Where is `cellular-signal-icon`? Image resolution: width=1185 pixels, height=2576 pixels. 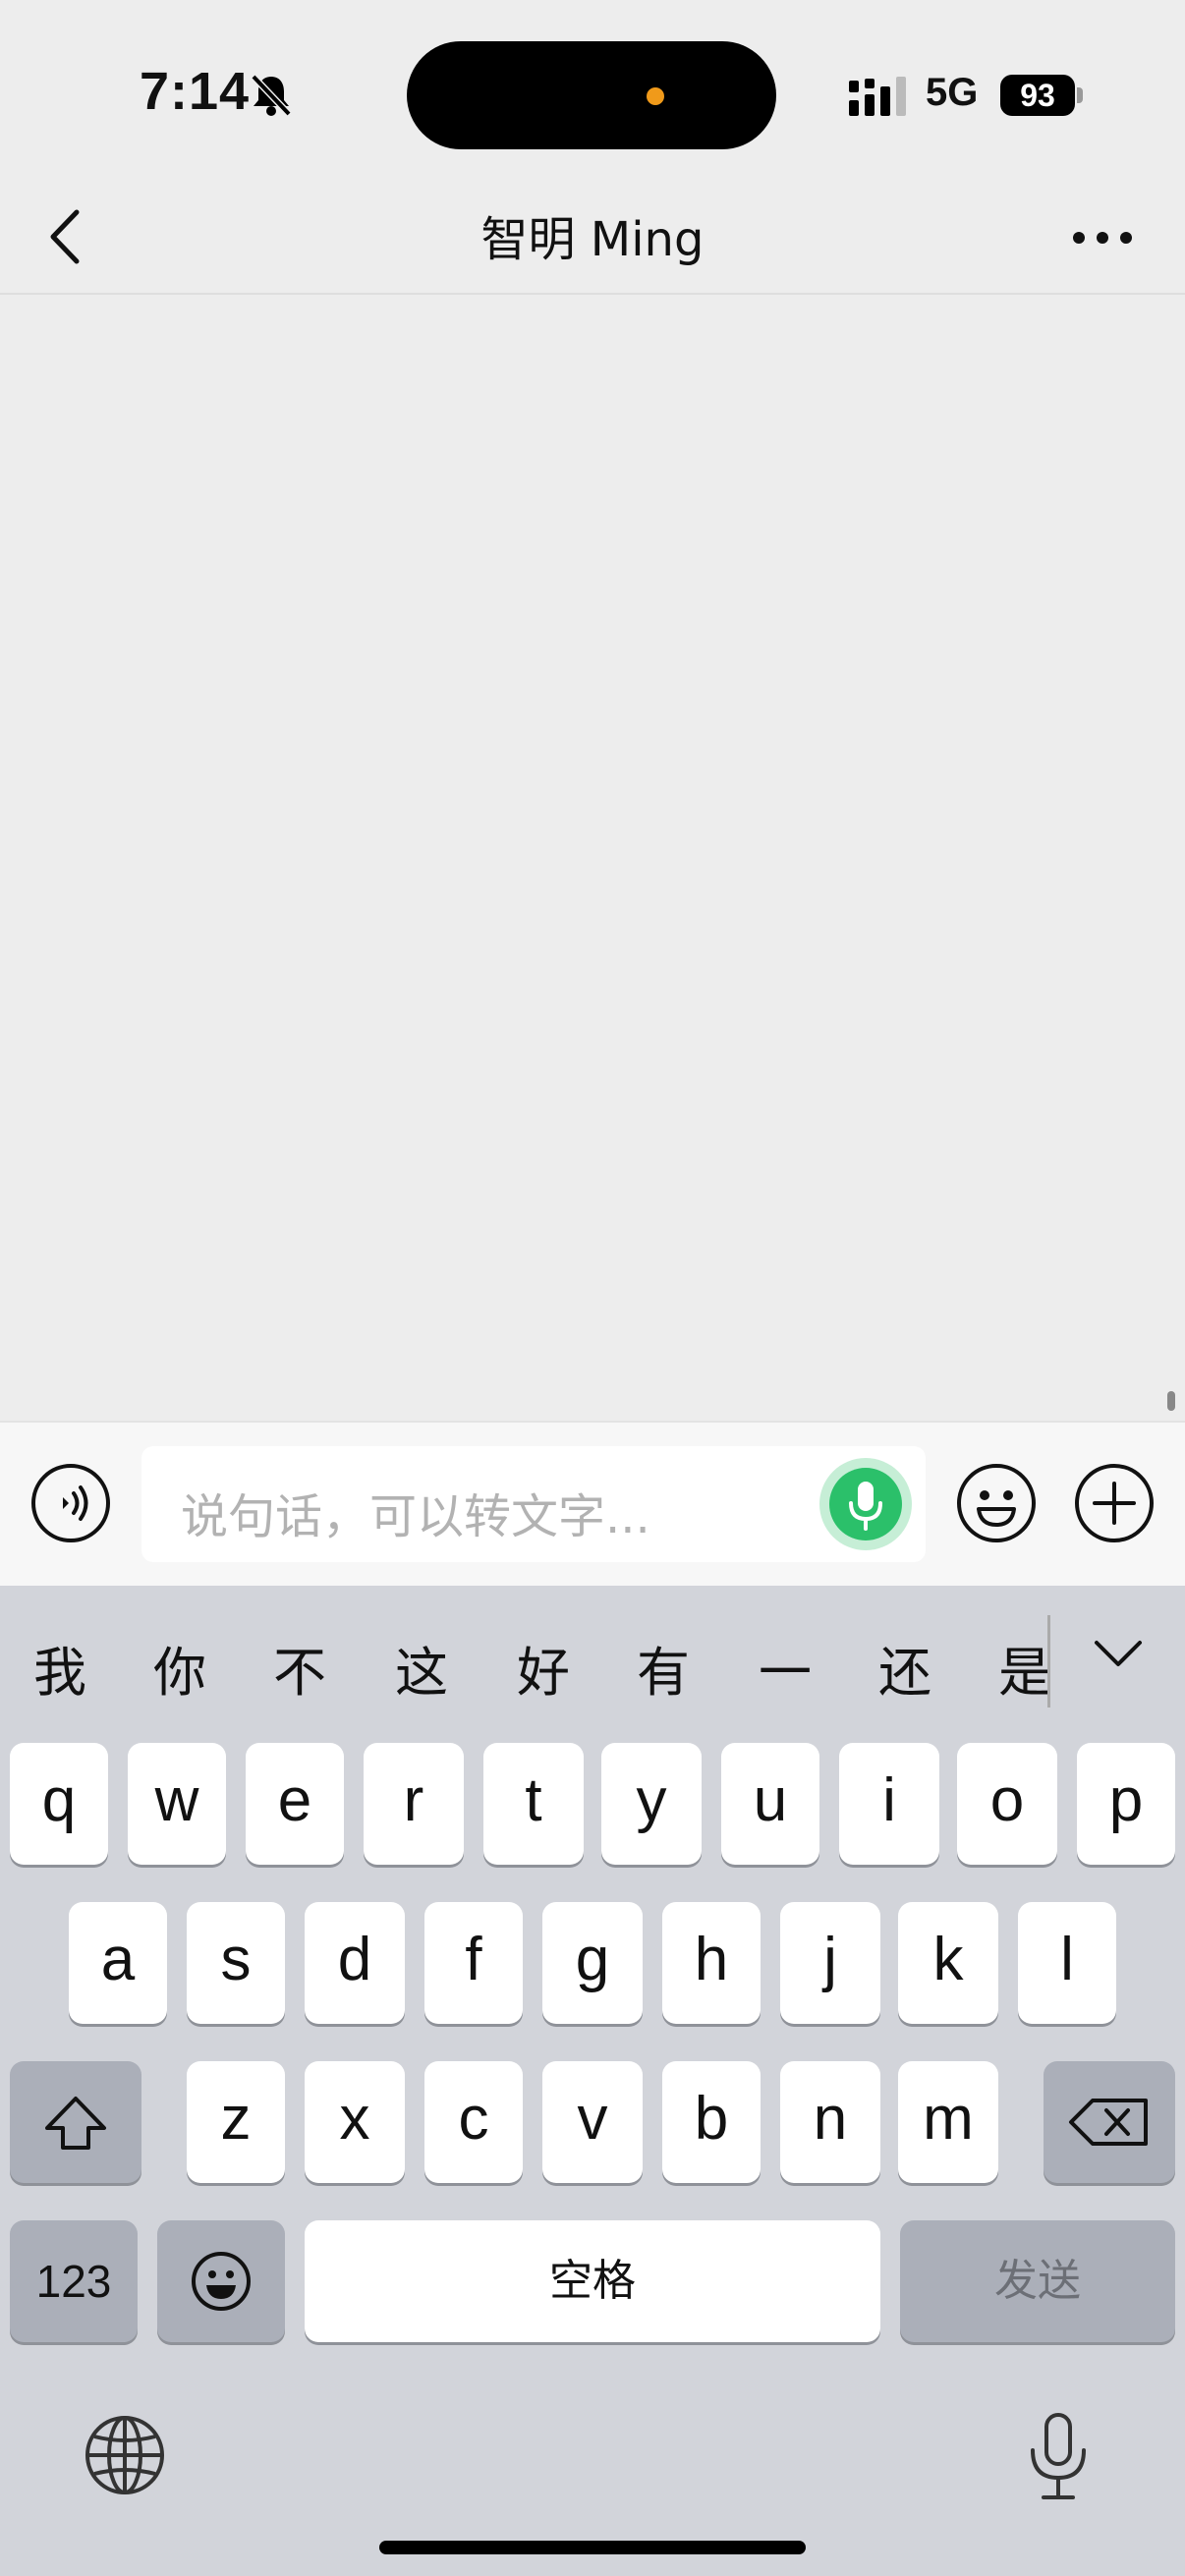
cellular-signal-icon is located at coordinates (878, 96).